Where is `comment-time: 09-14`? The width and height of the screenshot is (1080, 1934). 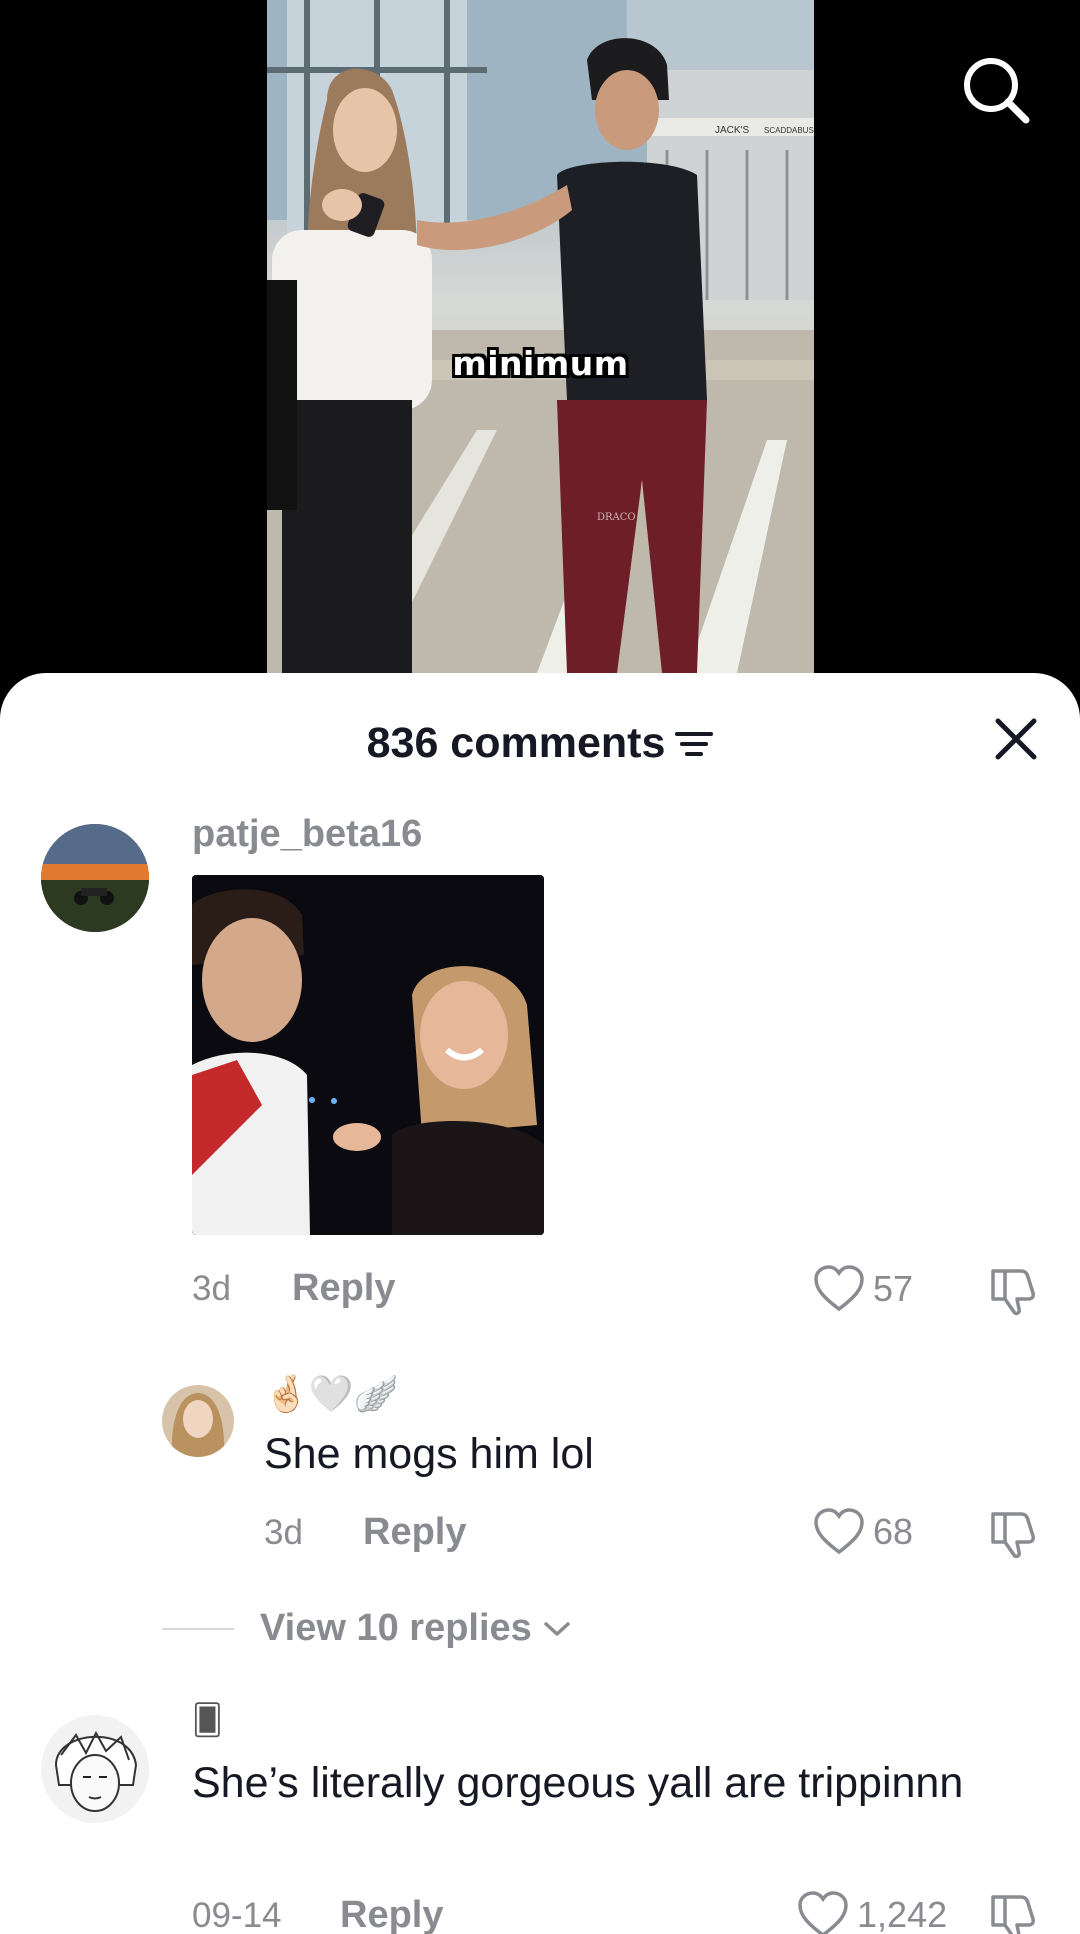
comment-time: 09-14 is located at coordinates (237, 1915).